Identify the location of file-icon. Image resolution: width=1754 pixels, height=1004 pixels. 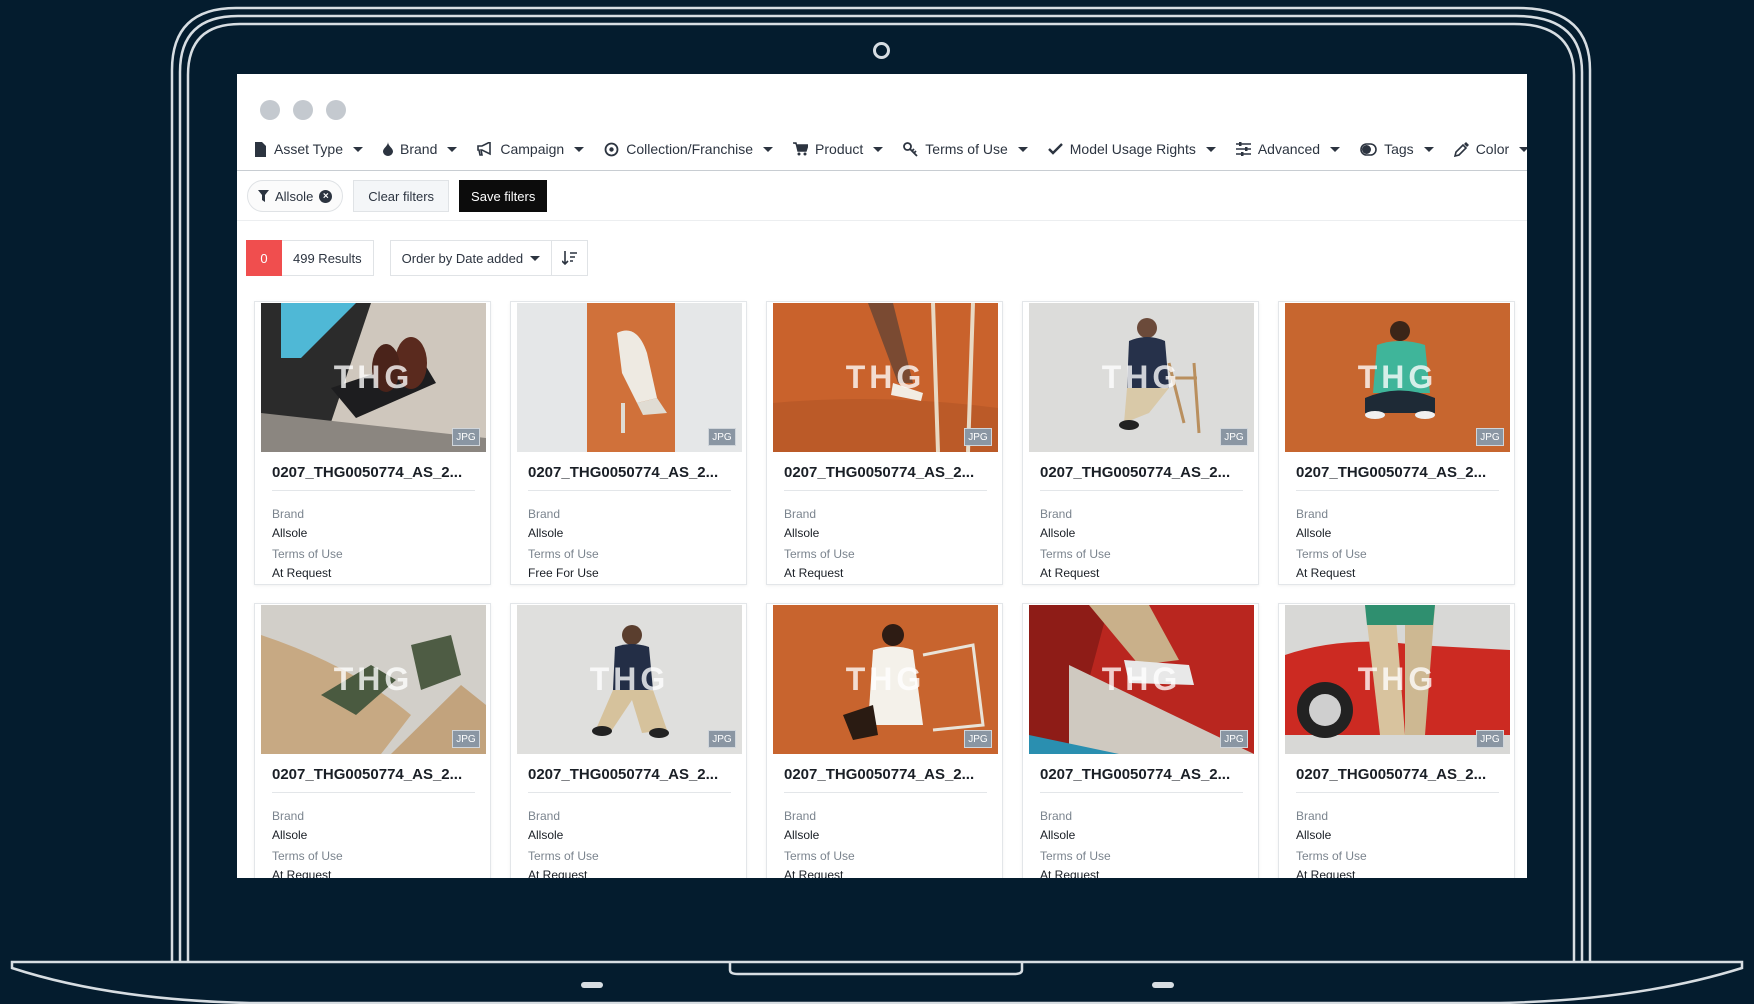
(260, 149).